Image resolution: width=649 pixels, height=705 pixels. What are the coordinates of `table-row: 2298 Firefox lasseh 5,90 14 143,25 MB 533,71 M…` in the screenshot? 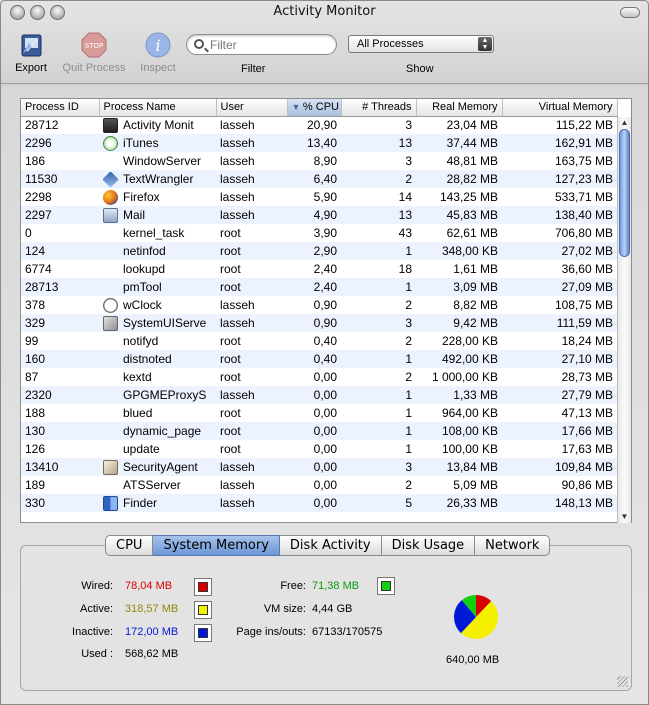 It's located at (319, 197).